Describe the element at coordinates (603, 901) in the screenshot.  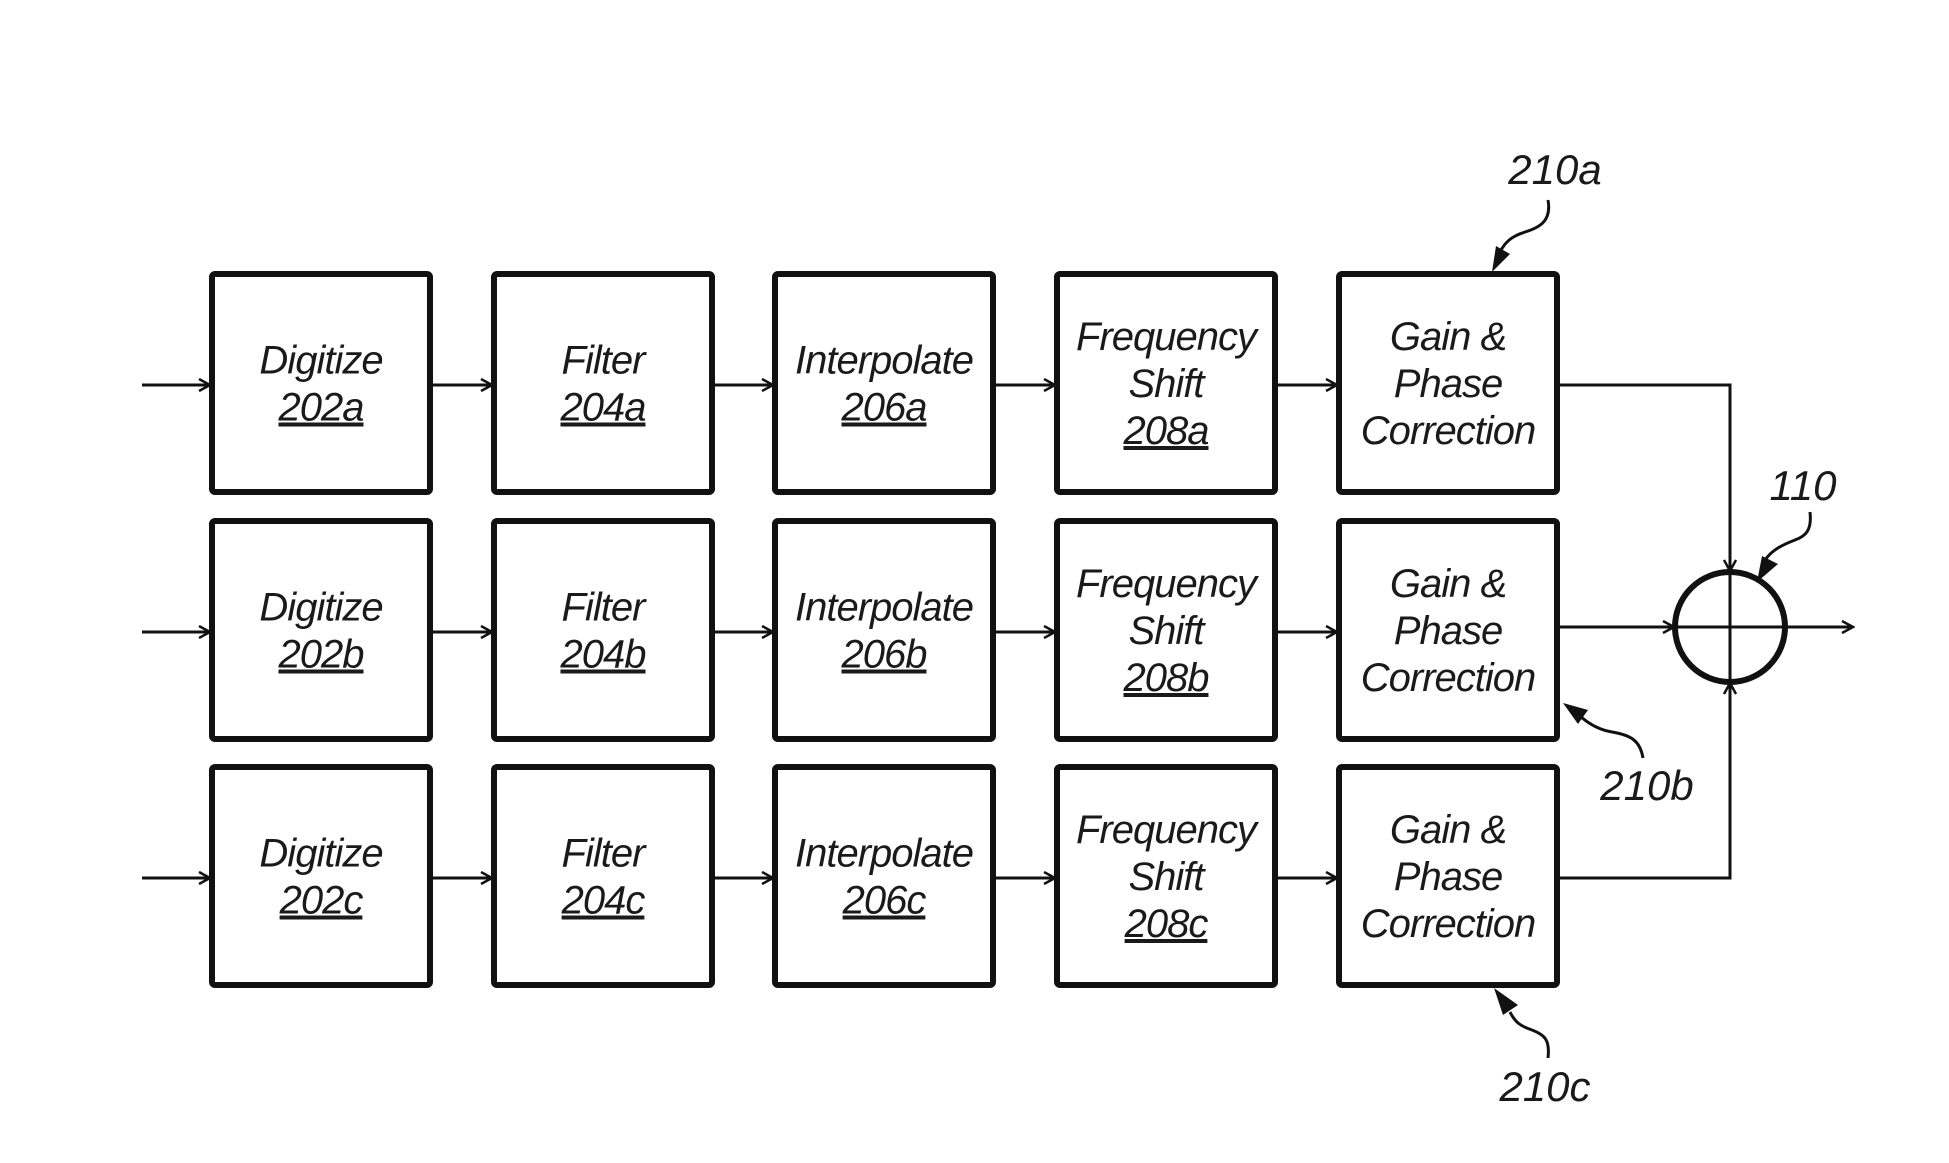
I see `block-reference-number: 204c` at that location.